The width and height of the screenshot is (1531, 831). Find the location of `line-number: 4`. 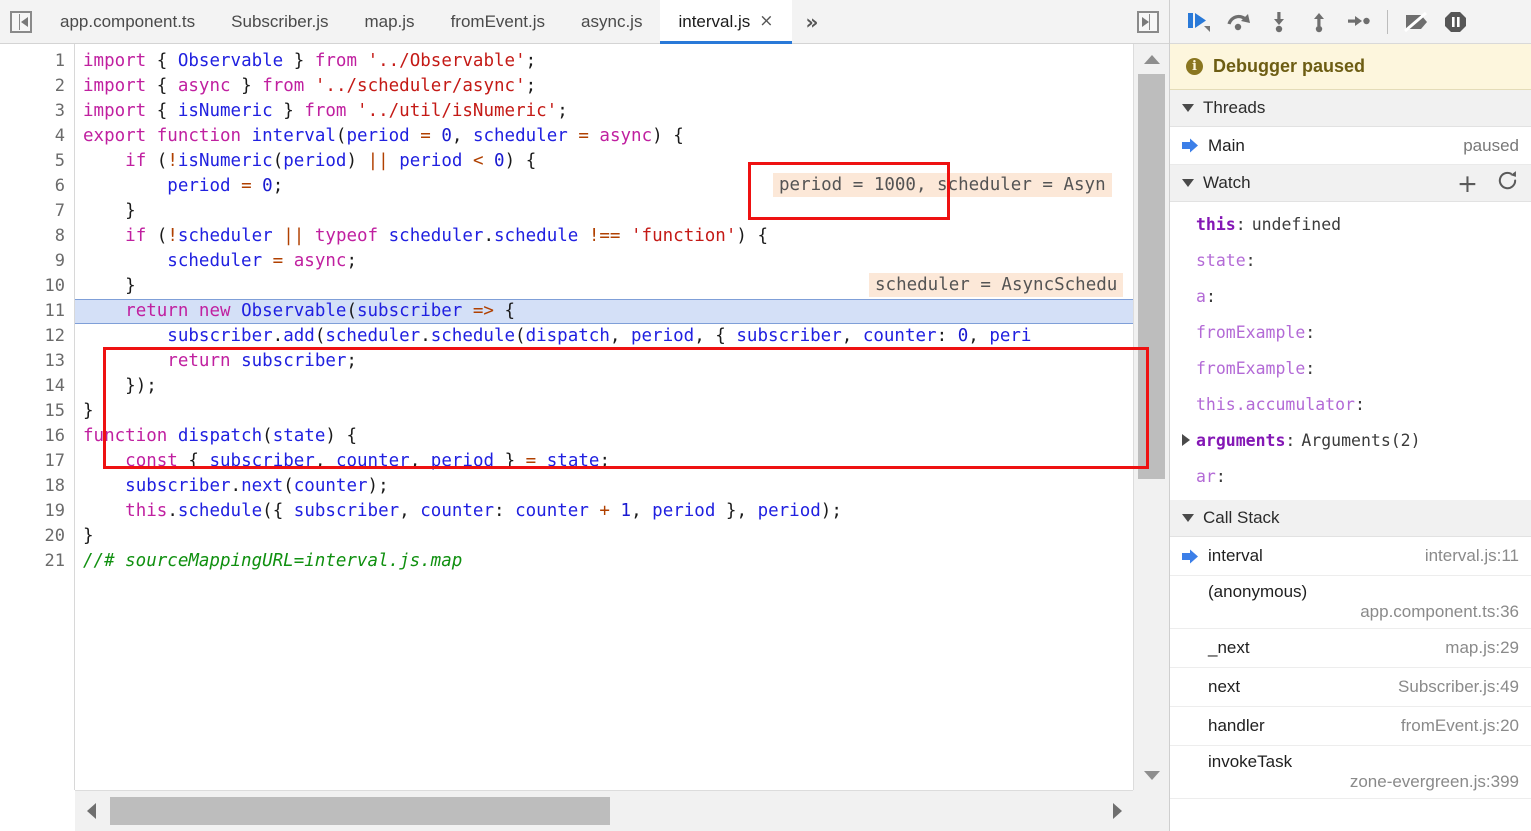

line-number: 4 is located at coordinates (37, 136).